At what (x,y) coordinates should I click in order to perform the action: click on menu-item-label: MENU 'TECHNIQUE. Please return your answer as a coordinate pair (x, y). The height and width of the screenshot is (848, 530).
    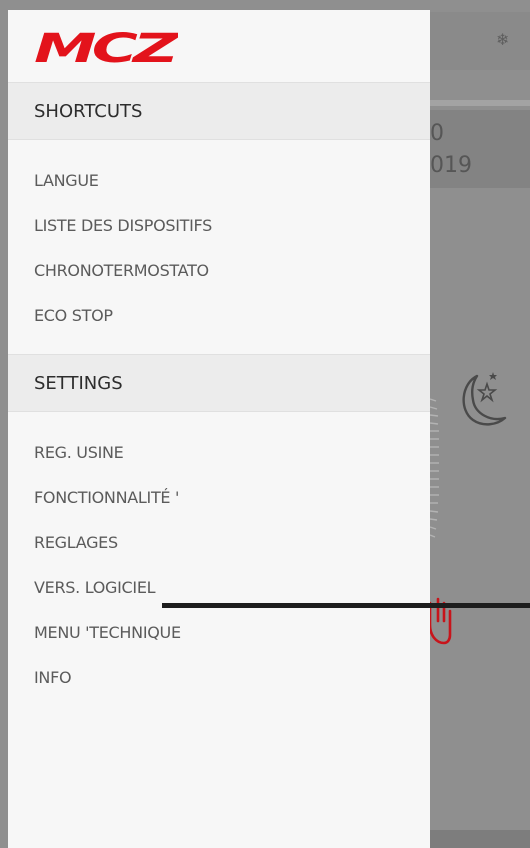
    Looking at the image, I should click on (107, 632).